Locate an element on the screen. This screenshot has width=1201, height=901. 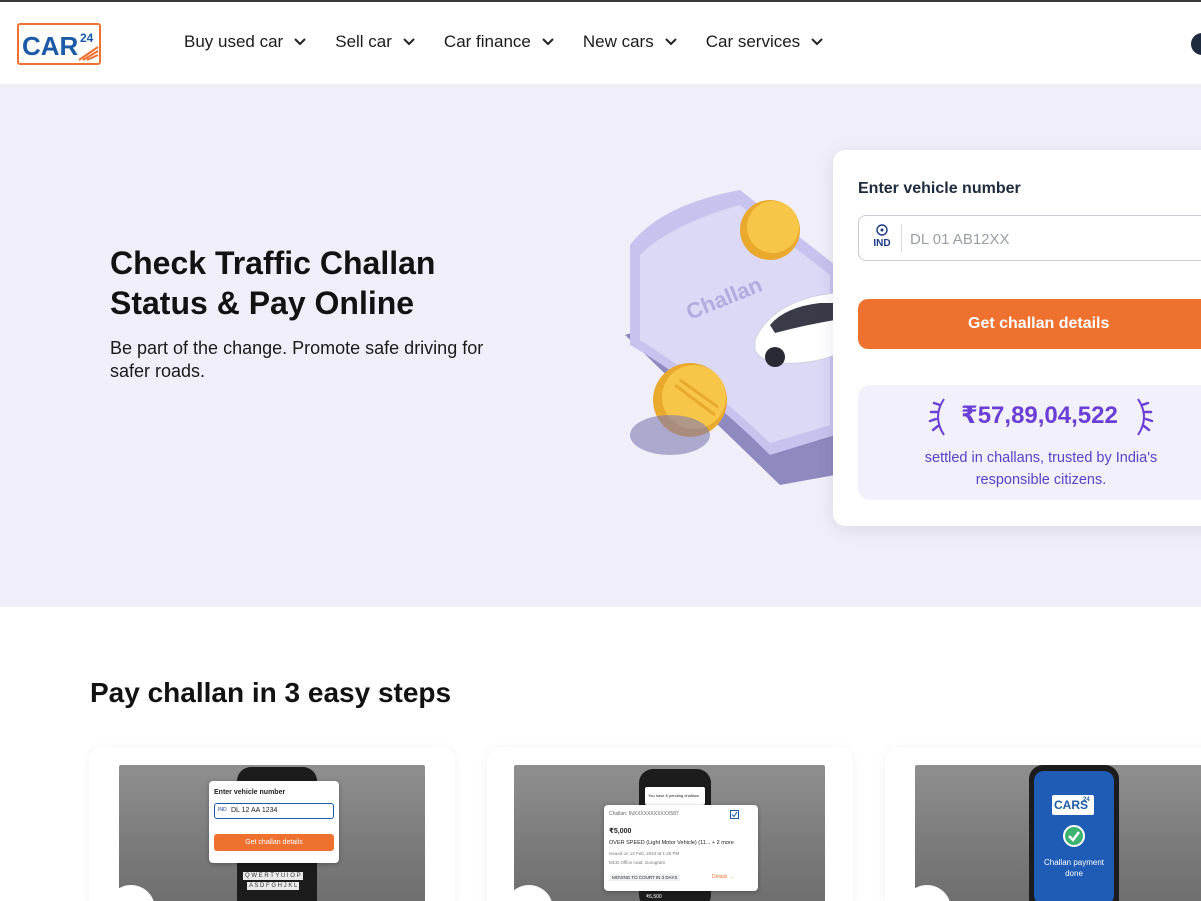
mini-amount: ₹5,000 is located at coordinates (620, 831).